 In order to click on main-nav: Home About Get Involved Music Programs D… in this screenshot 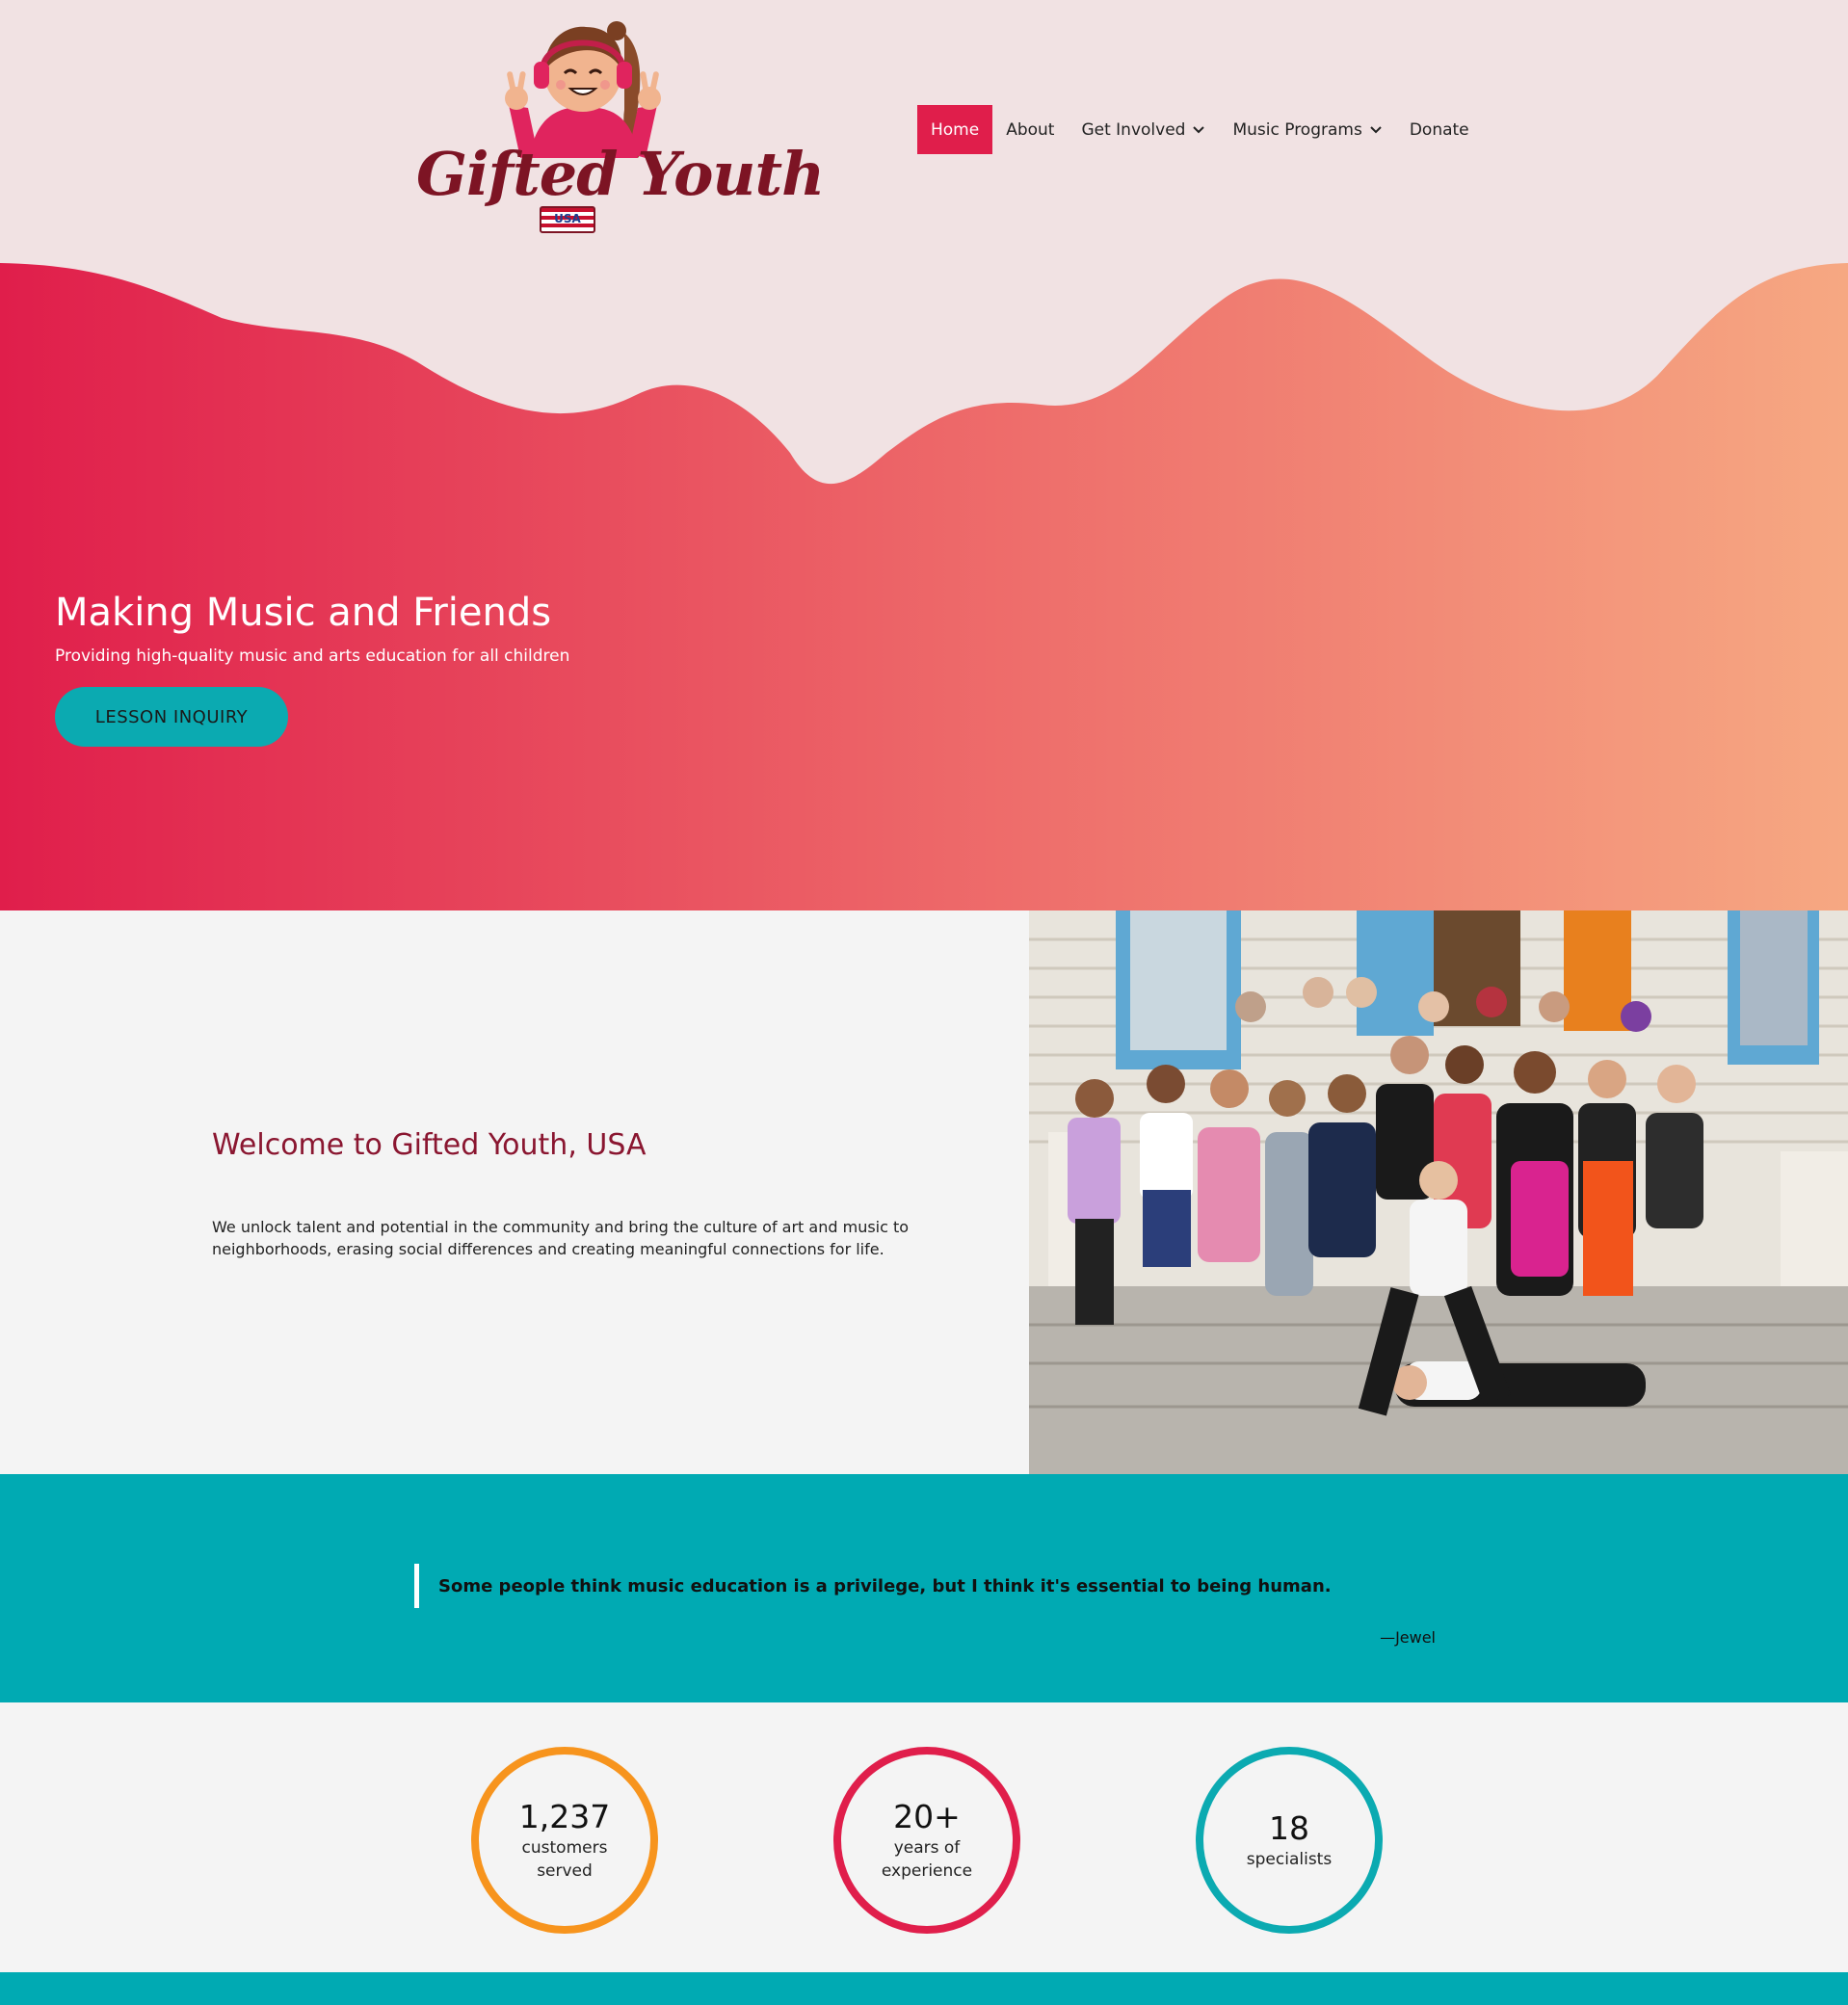, I will do `click(1200, 129)`.